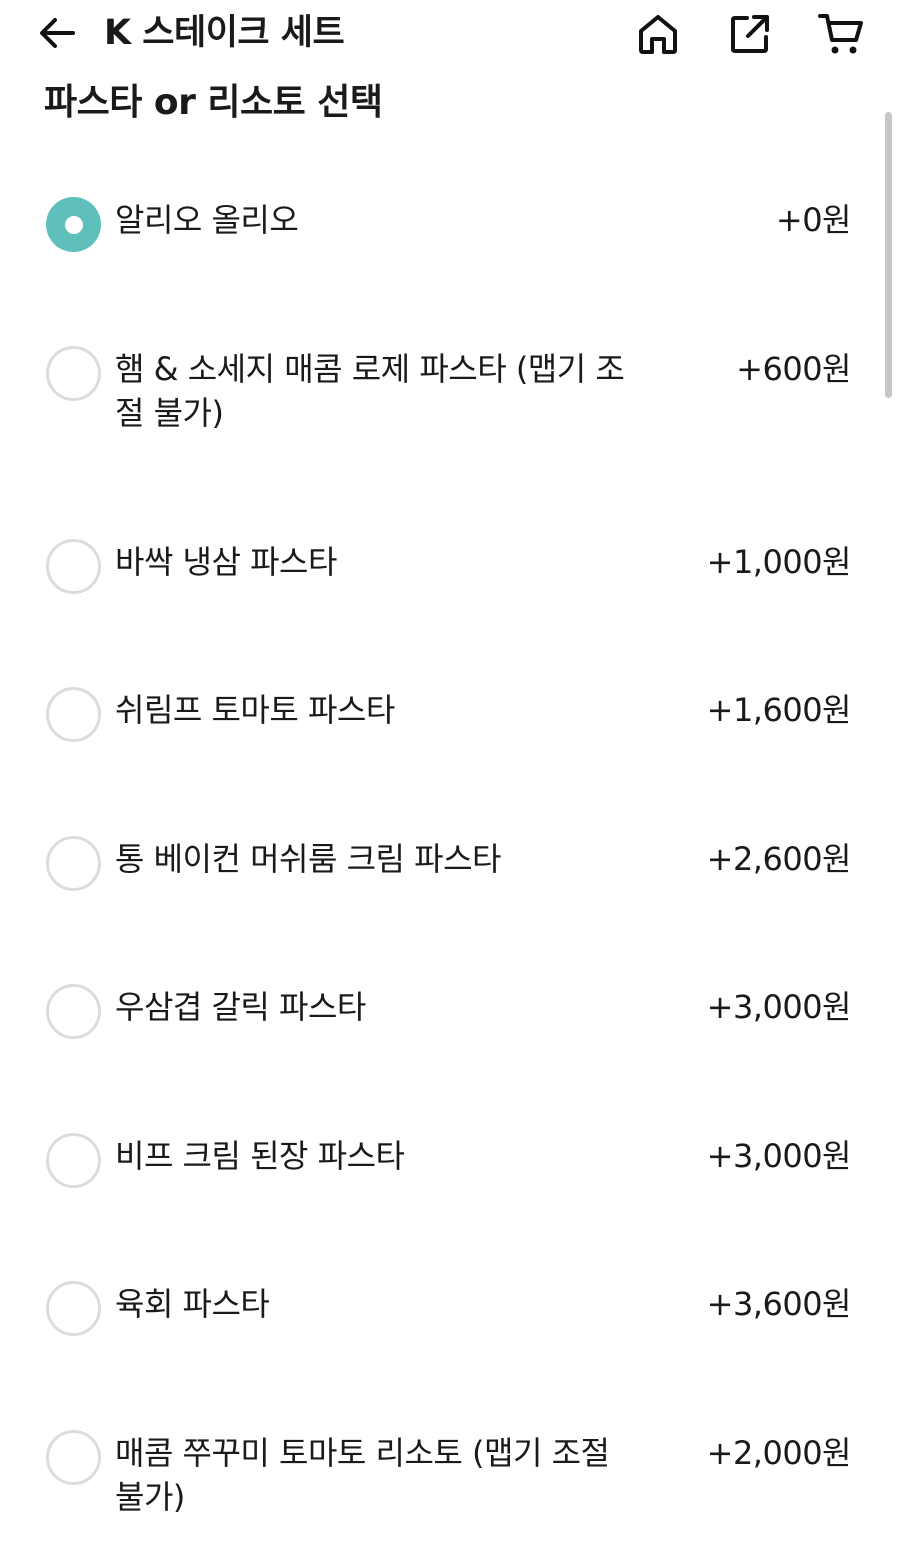 This screenshot has width=900, height=1553. Describe the element at coordinates (255, 710) in the screenshot. I see `option-label: 쉬림프 토마토 파스타` at that location.